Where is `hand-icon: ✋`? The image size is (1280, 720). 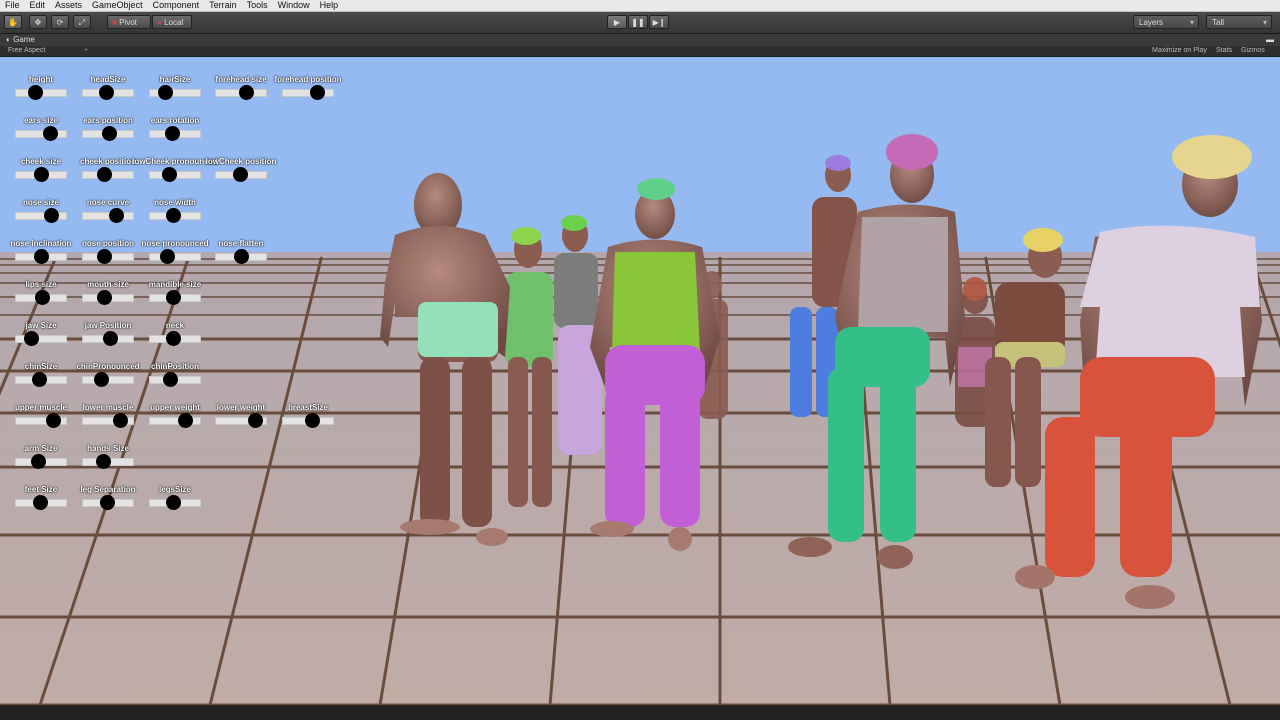
hand-icon: ✋ is located at coordinates (13, 22).